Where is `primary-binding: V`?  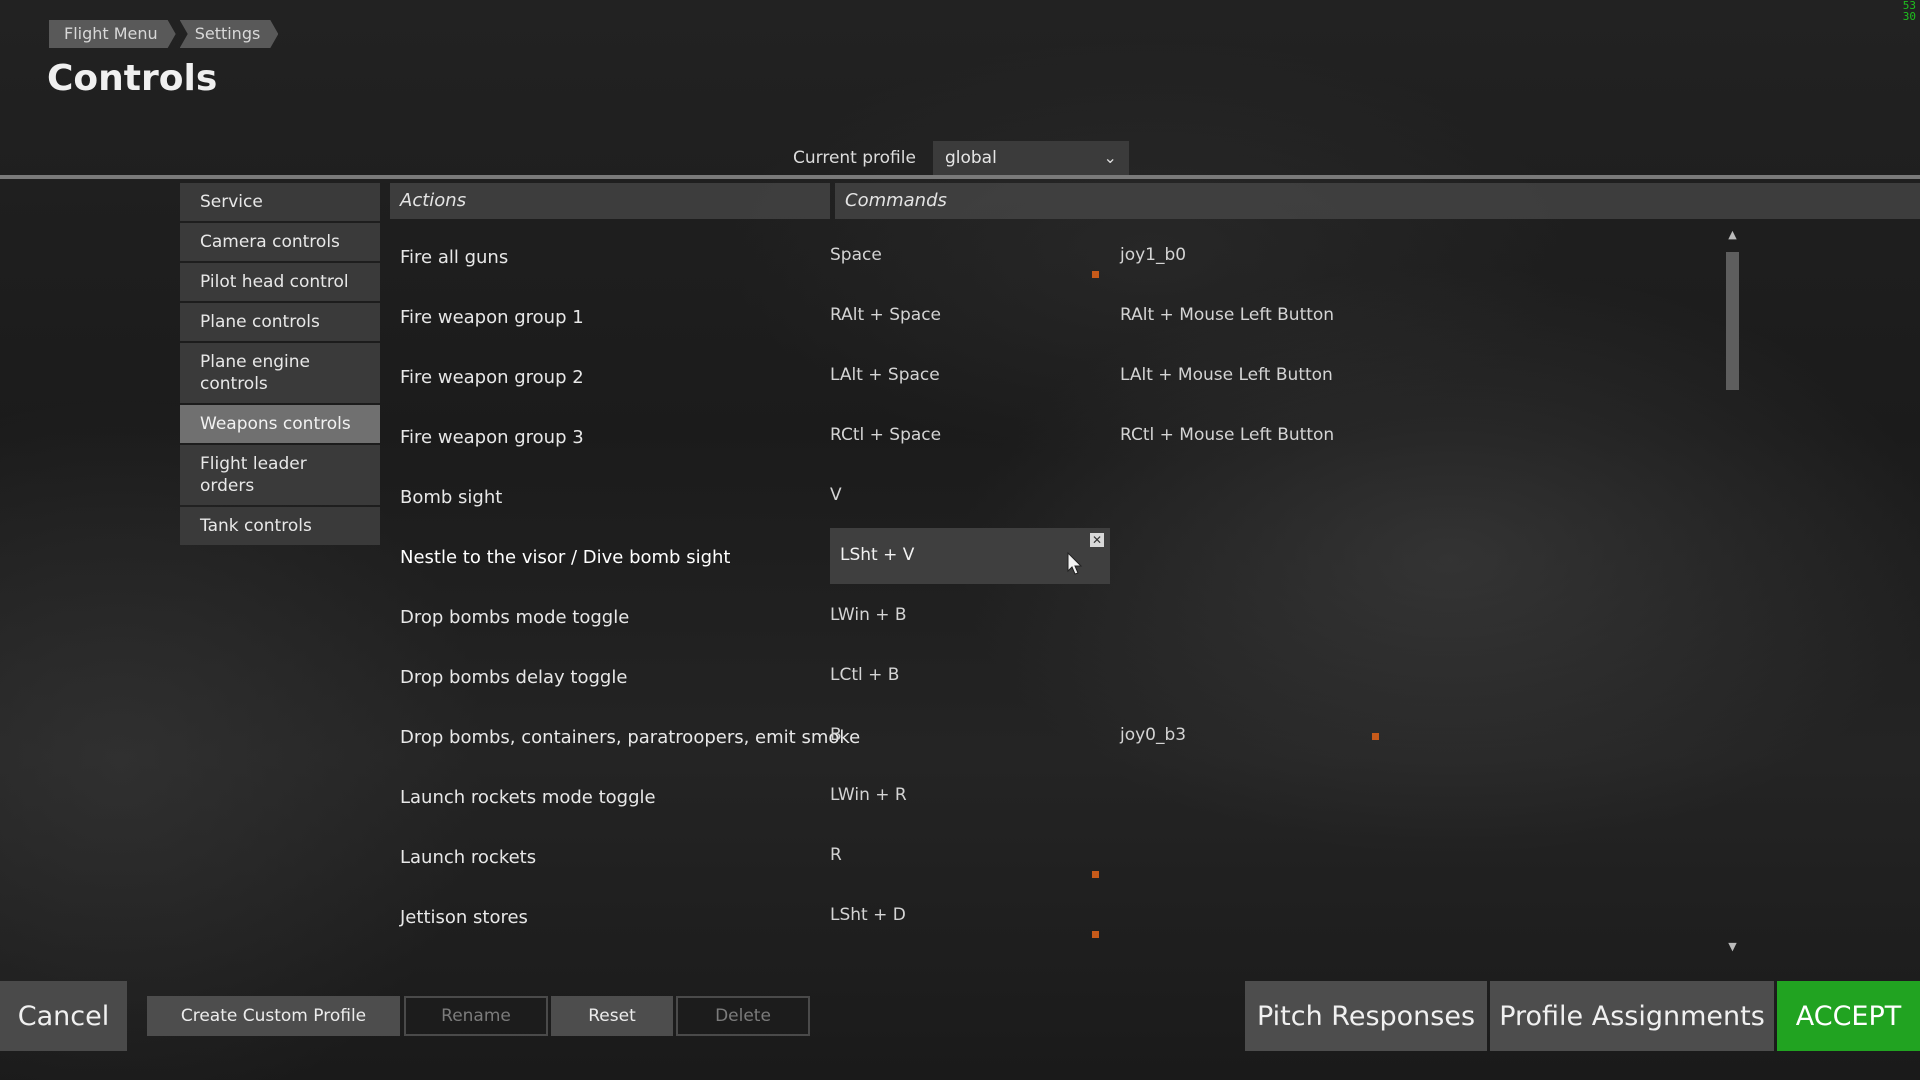
primary-binding: V is located at coordinates (836, 495).